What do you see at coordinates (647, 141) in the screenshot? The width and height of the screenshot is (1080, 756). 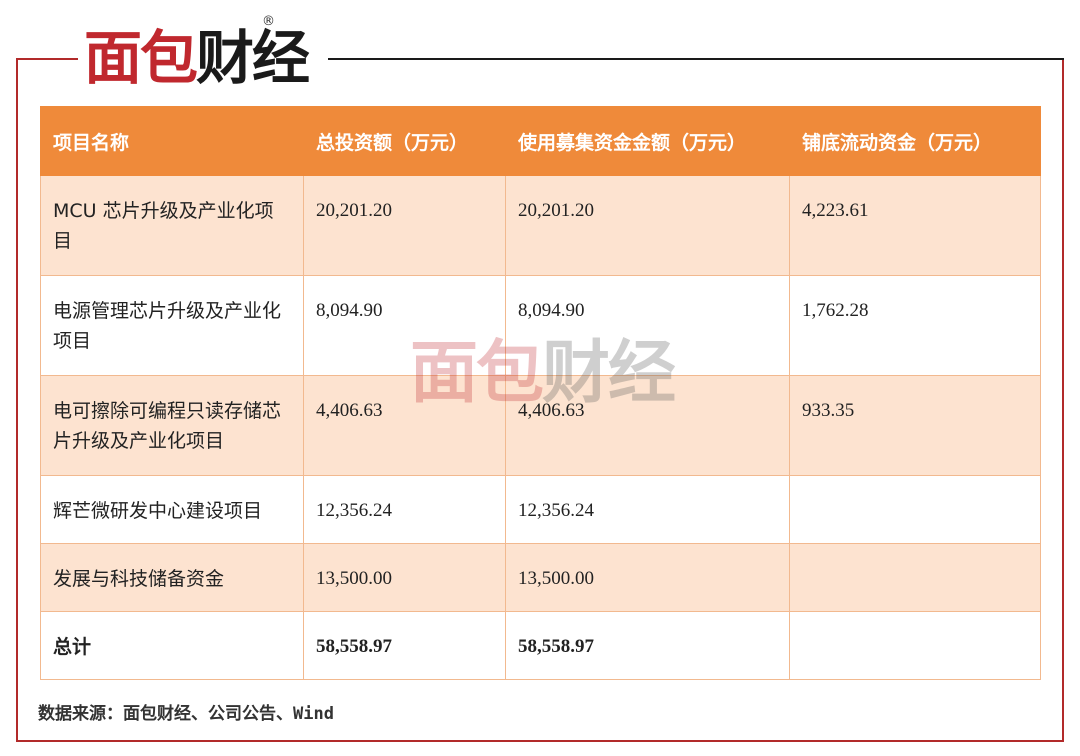 I see `header-raised-funds: 使用募集资金金额（万元）` at bounding box center [647, 141].